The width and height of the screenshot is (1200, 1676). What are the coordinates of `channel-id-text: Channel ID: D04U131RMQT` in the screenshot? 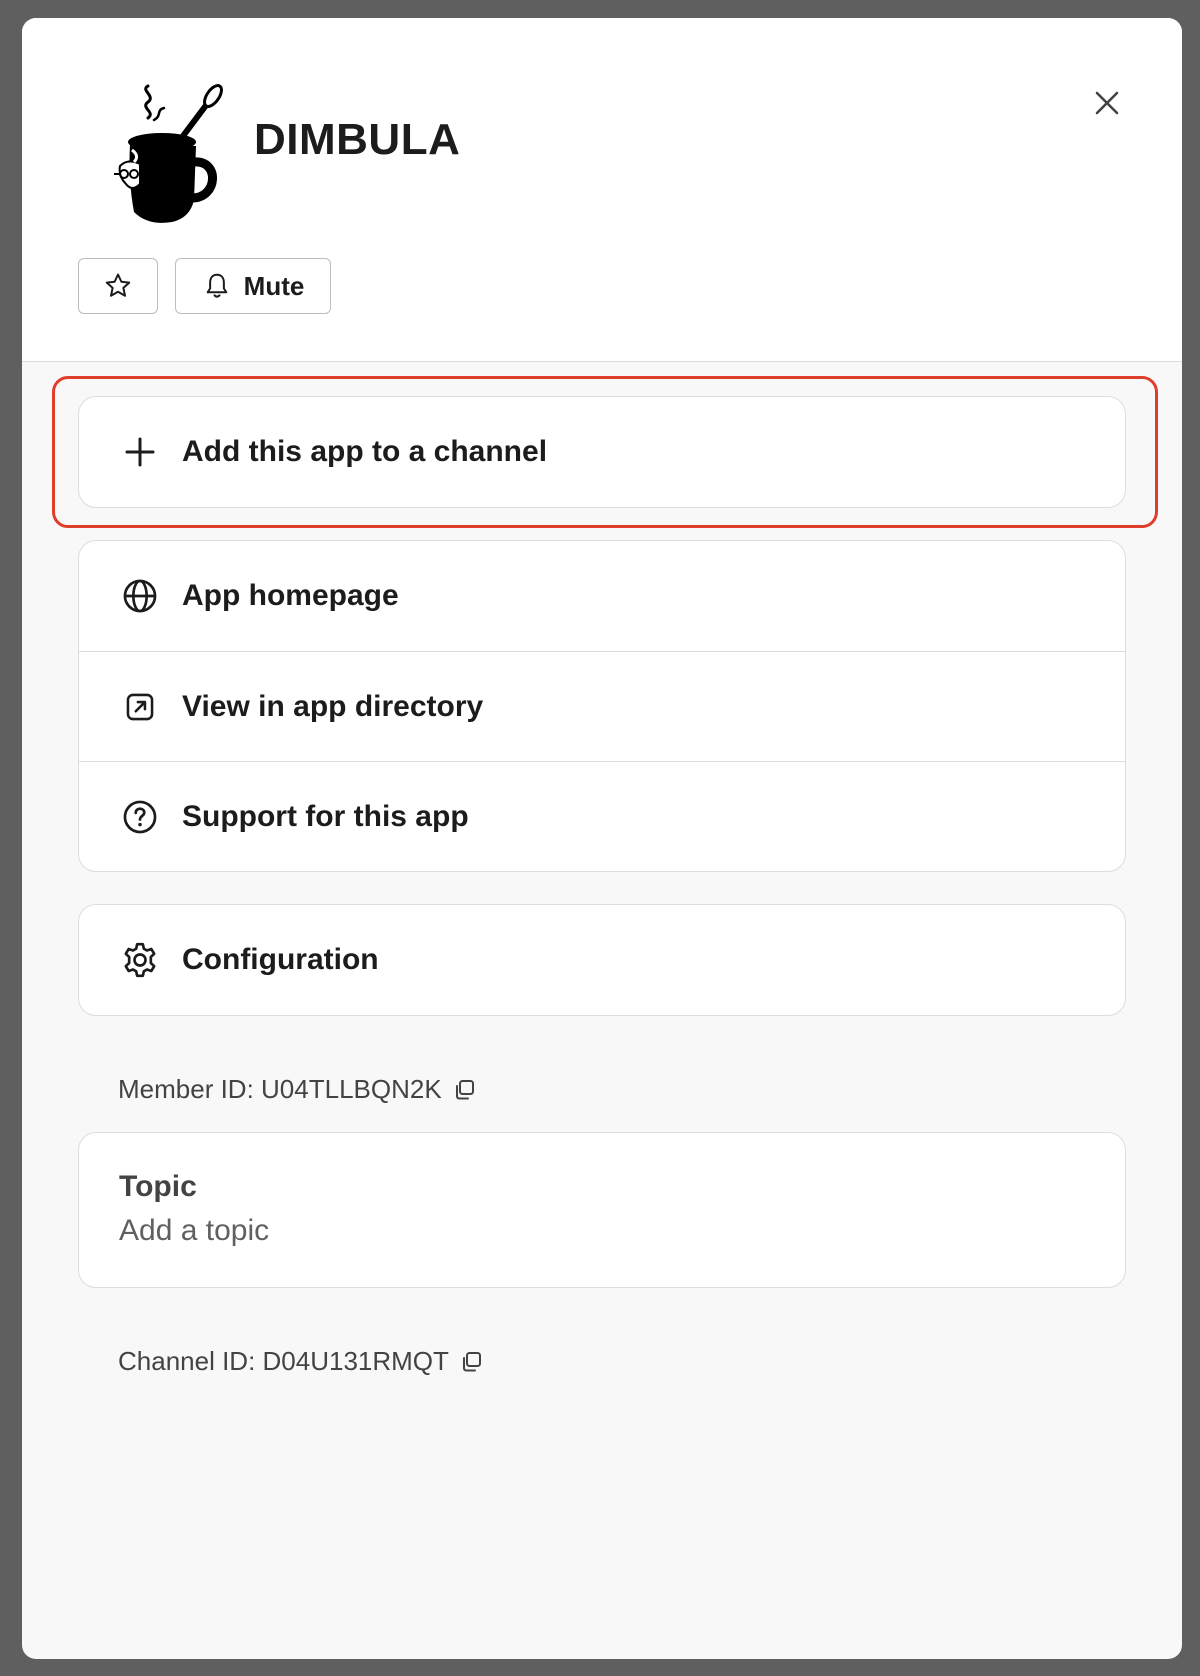 It's located at (283, 1361).